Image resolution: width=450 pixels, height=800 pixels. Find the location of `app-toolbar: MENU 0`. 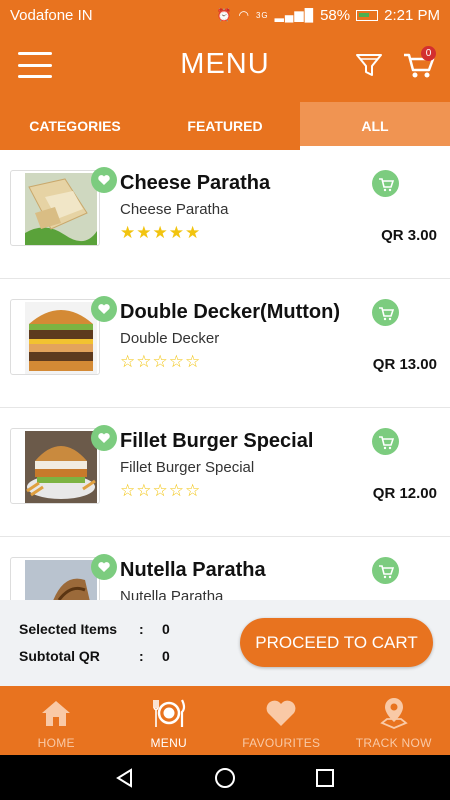

app-toolbar: MENU 0 is located at coordinates (225, 66).